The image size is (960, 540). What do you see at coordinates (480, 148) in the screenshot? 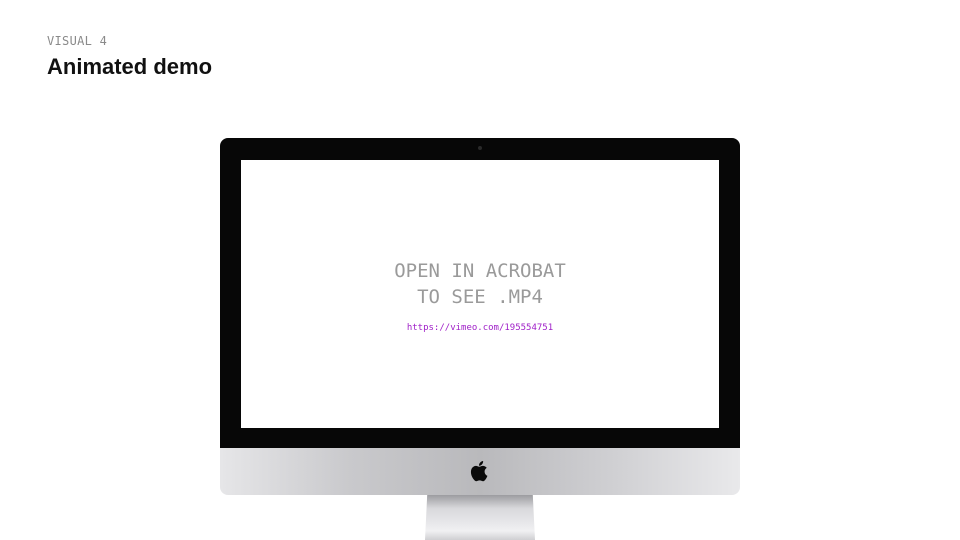
I see `camera-icon` at bounding box center [480, 148].